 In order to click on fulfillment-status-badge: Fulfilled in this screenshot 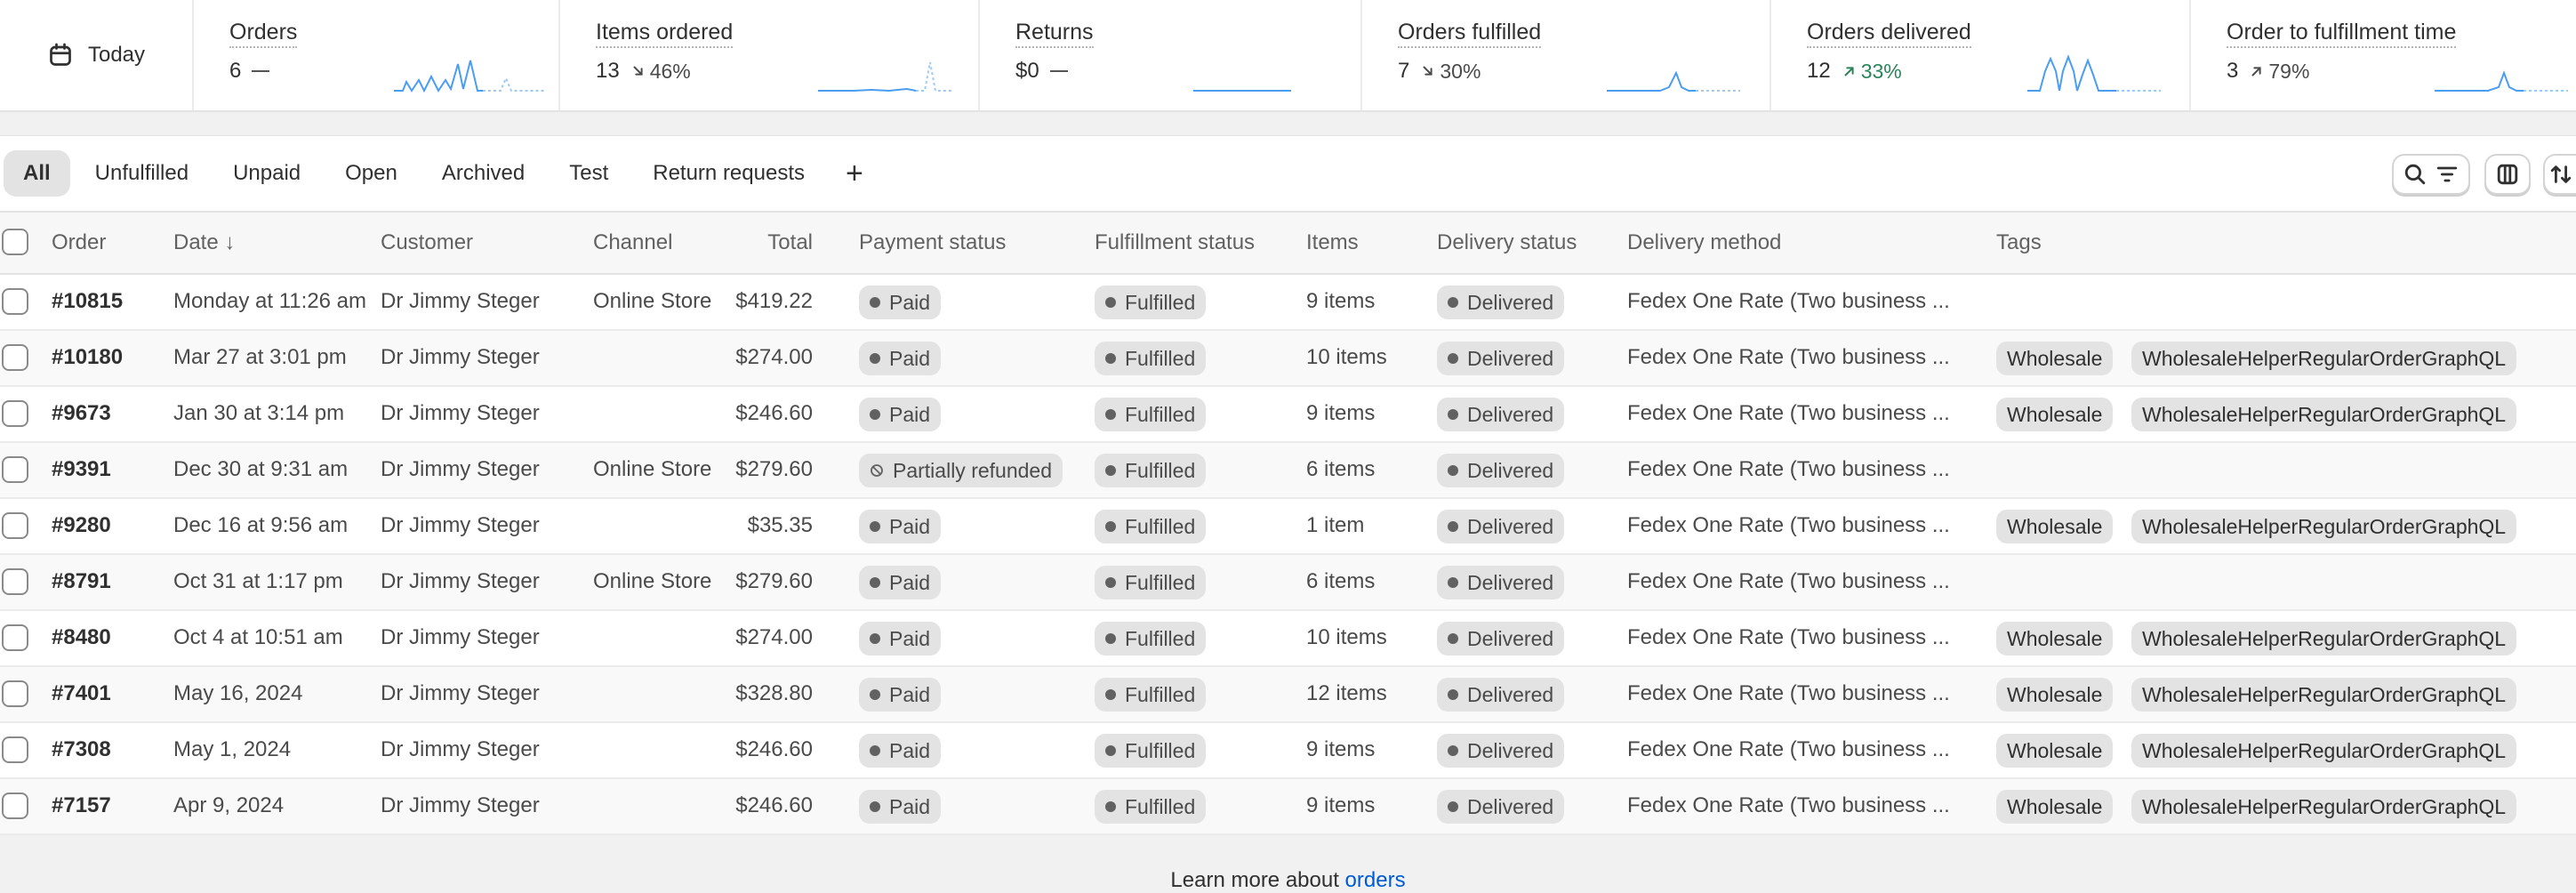, I will do `click(1151, 358)`.